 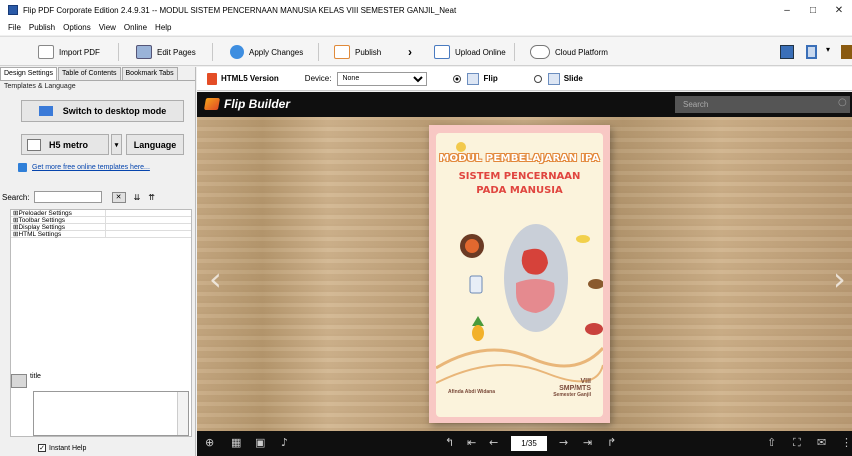 What do you see at coordinates (529, 443) in the screenshot?
I see `page-number-input: 1/35` at bounding box center [529, 443].